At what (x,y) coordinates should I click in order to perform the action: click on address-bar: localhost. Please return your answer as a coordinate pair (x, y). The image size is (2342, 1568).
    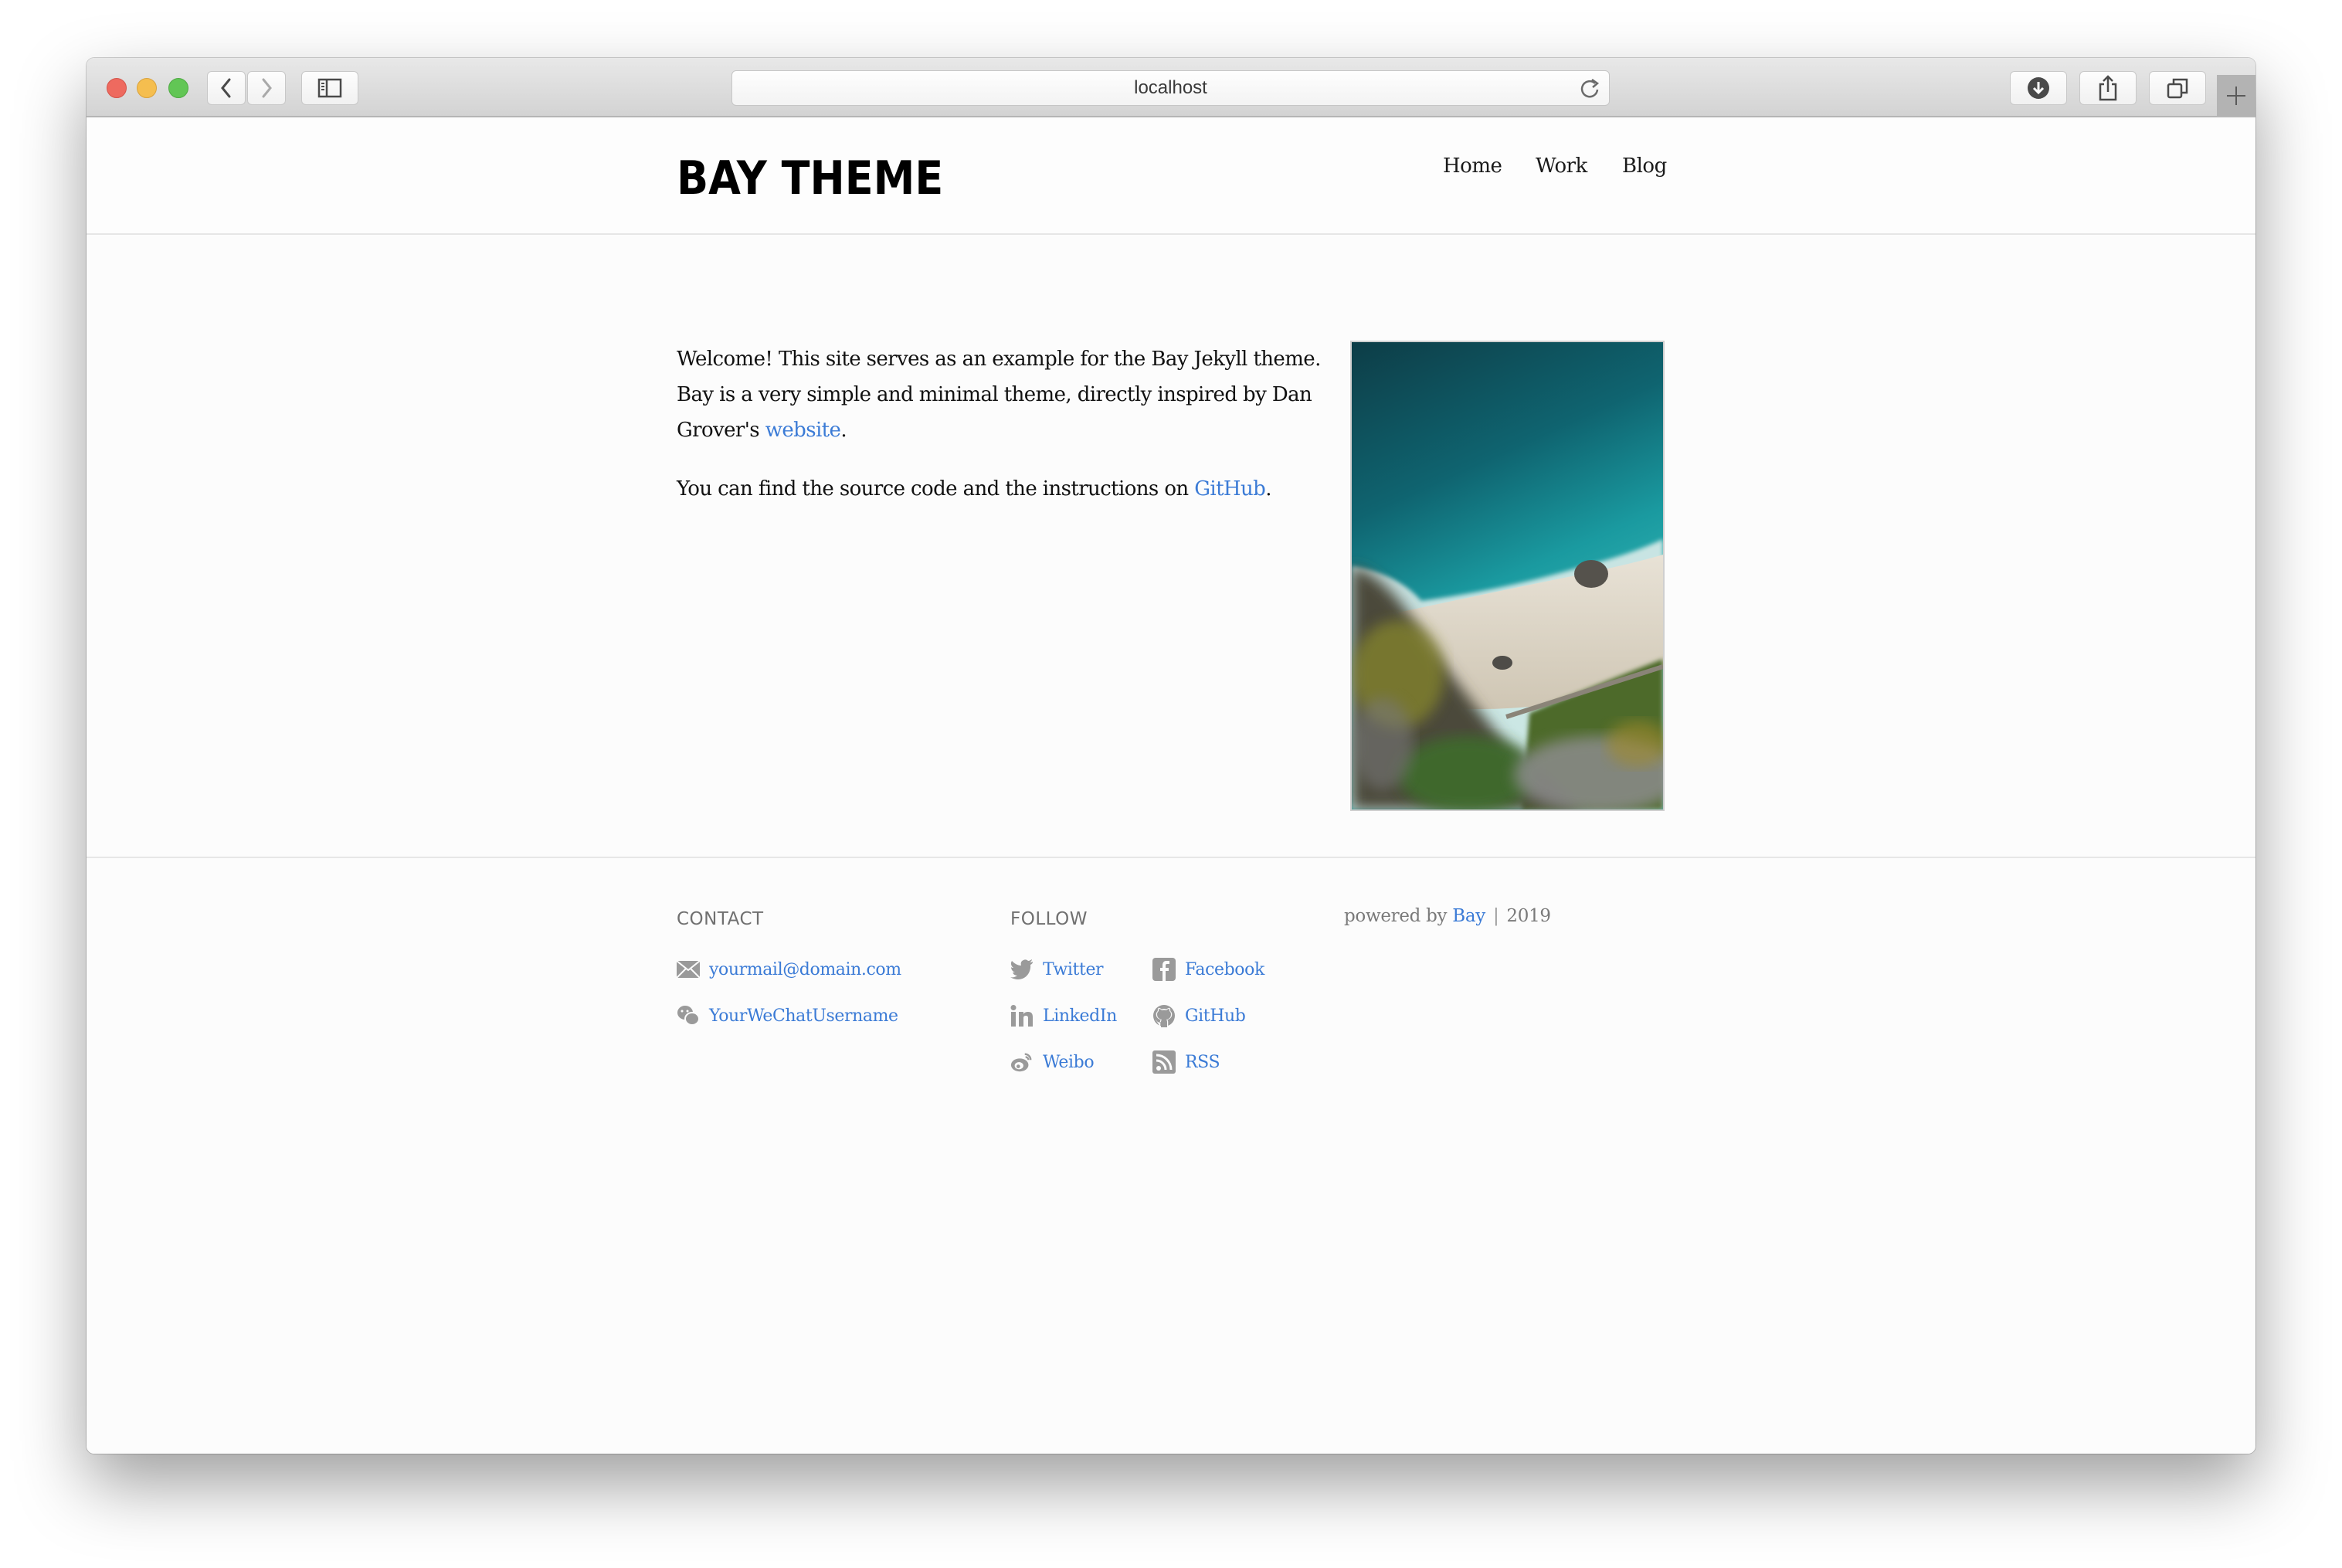
    Looking at the image, I should click on (1170, 88).